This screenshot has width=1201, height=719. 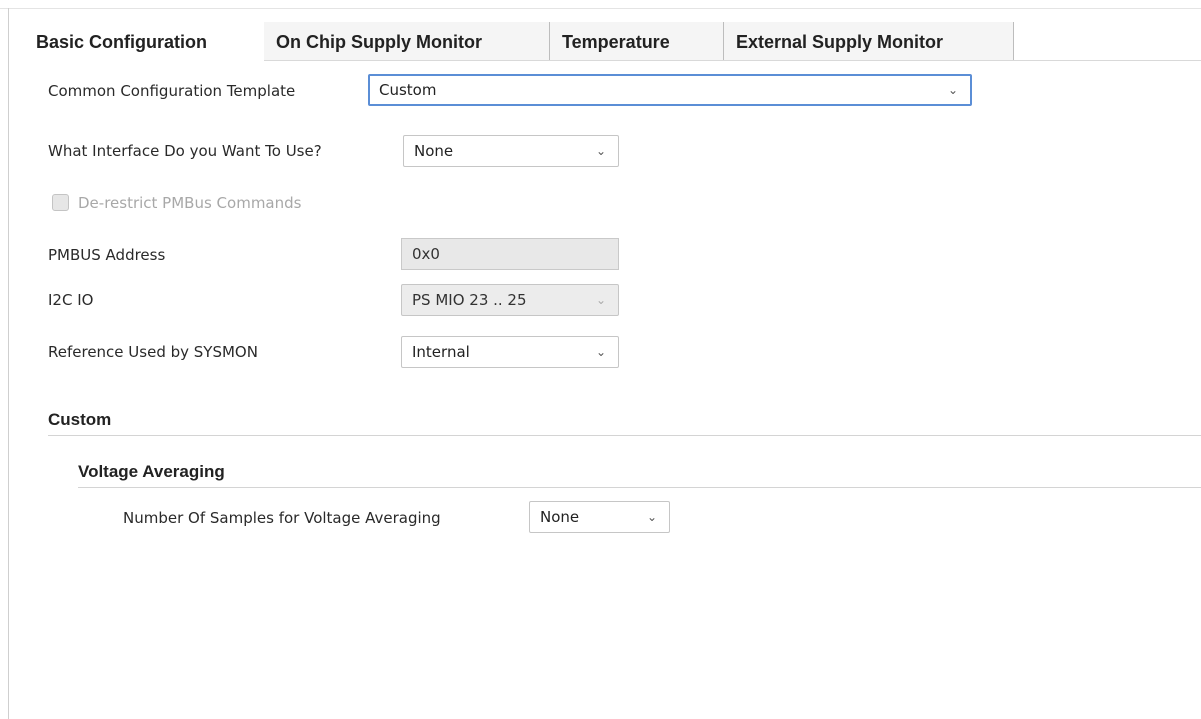 What do you see at coordinates (60, 202) in the screenshot?
I see `derestrict-checkbox` at bounding box center [60, 202].